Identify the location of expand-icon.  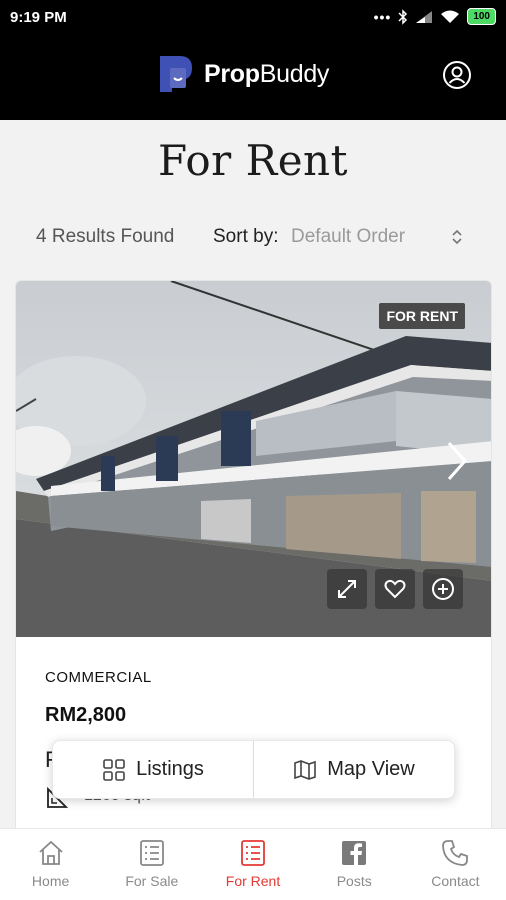
(347, 589).